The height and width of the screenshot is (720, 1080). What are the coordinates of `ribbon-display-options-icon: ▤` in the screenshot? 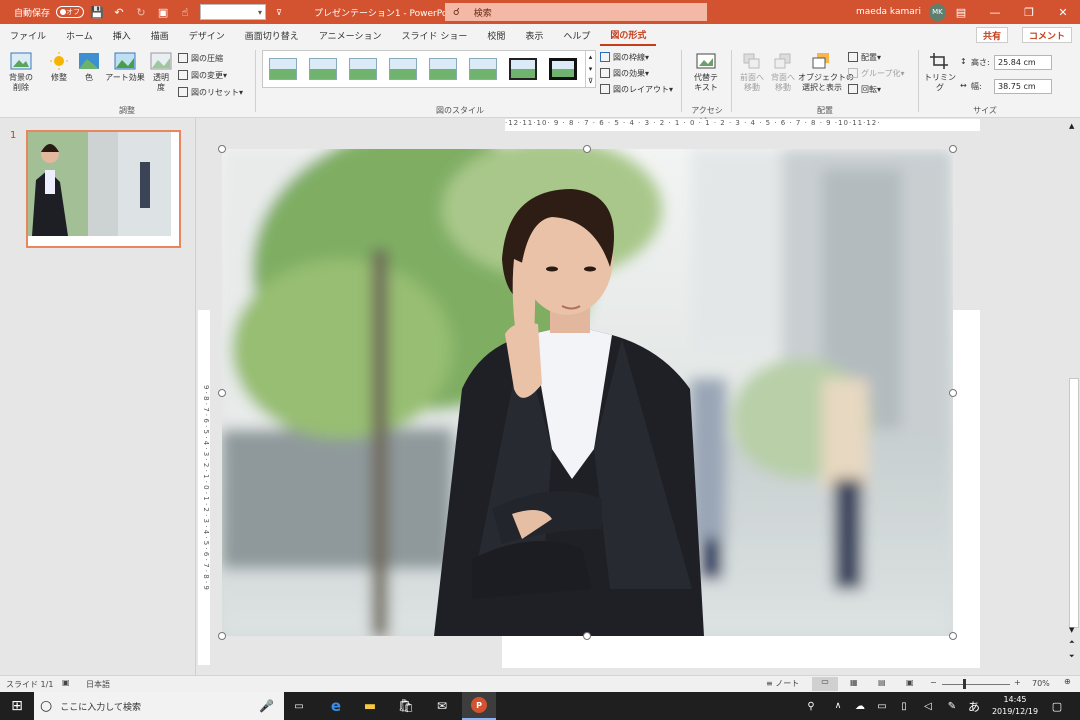 It's located at (961, 12).